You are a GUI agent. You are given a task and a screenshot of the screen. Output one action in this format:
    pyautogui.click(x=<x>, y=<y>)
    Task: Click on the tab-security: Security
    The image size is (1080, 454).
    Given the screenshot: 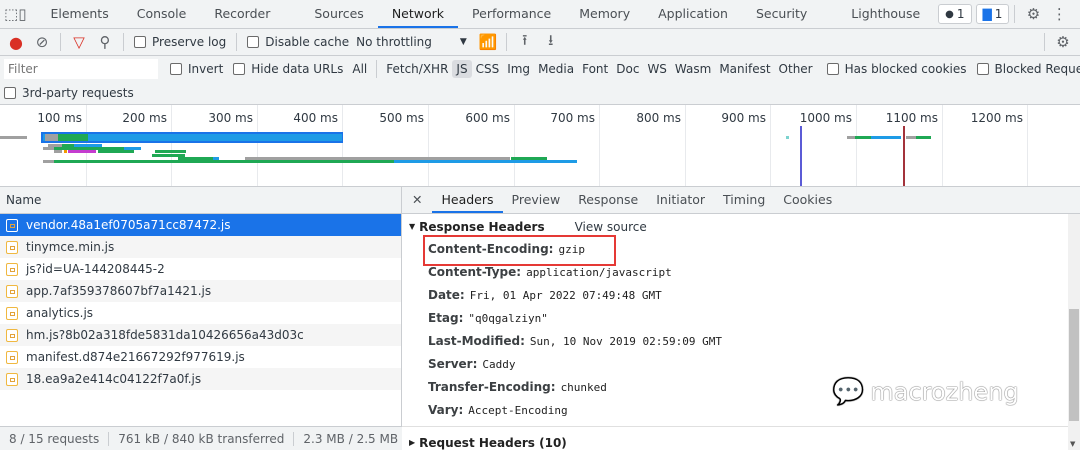 What is the action you would take?
    pyautogui.click(x=789, y=14)
    